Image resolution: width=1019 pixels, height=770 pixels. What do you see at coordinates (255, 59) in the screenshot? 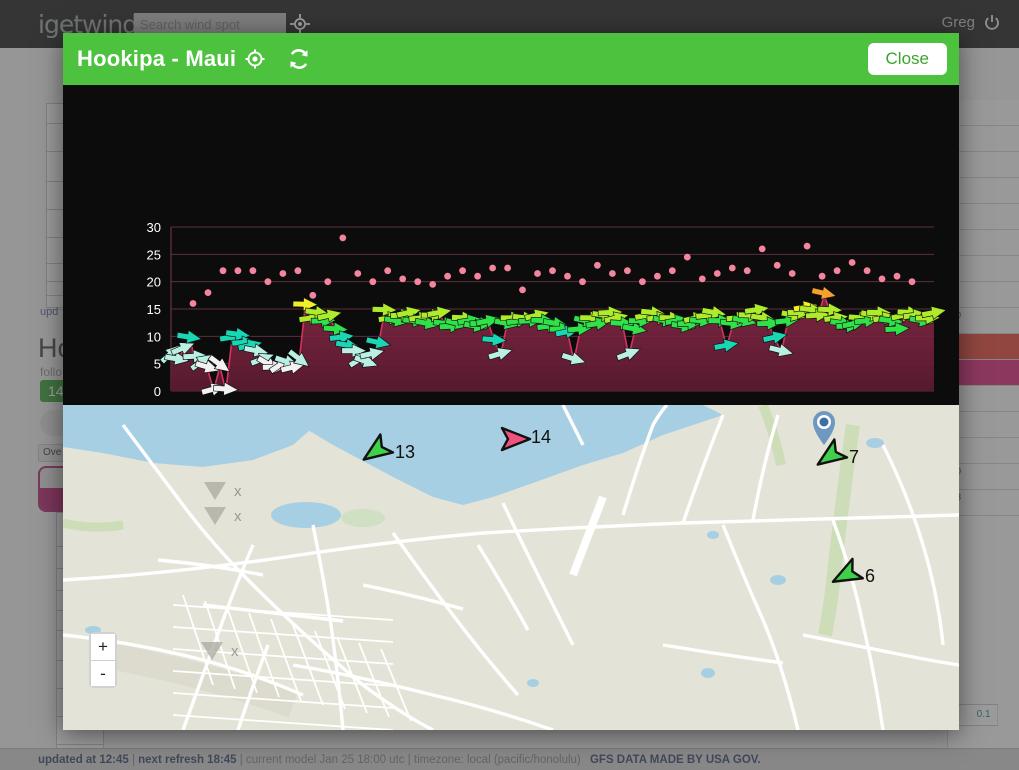
I see `target-icon` at bounding box center [255, 59].